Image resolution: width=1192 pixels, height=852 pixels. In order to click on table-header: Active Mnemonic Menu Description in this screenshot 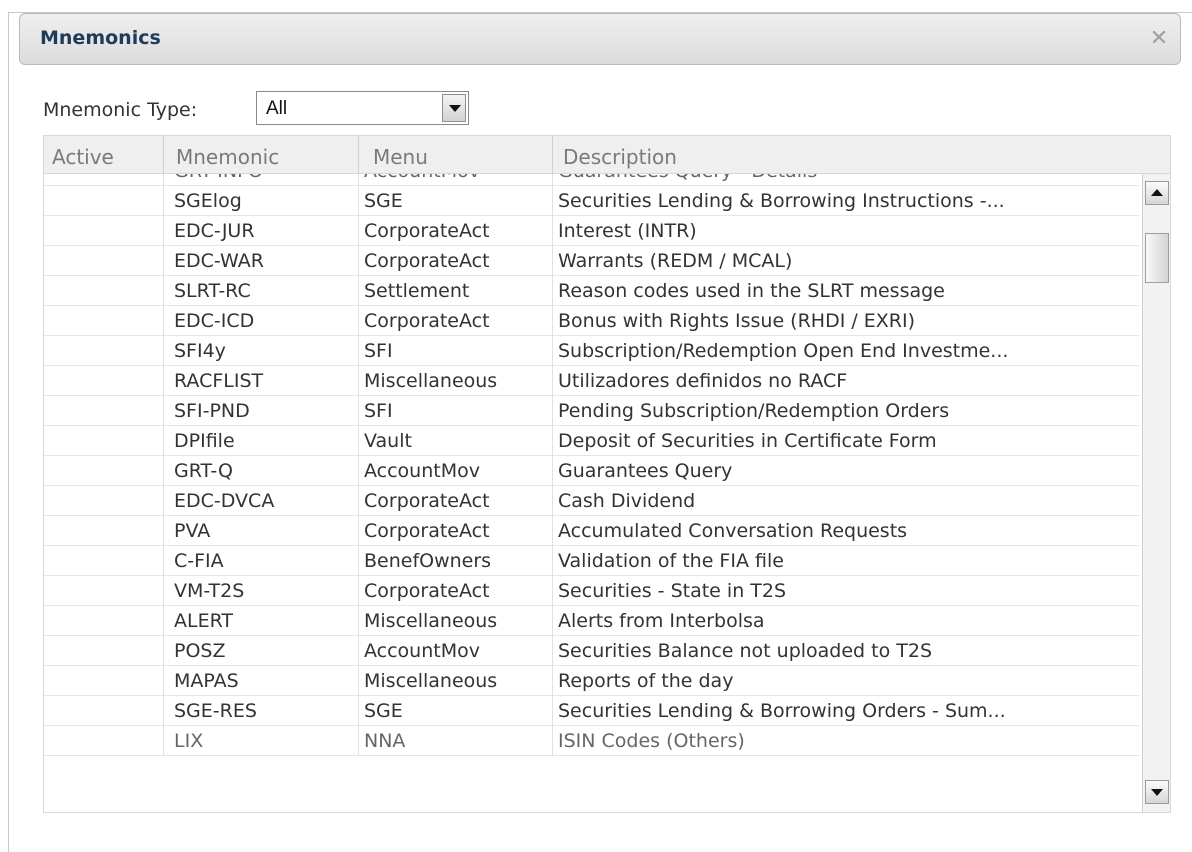, I will do `click(607, 155)`.